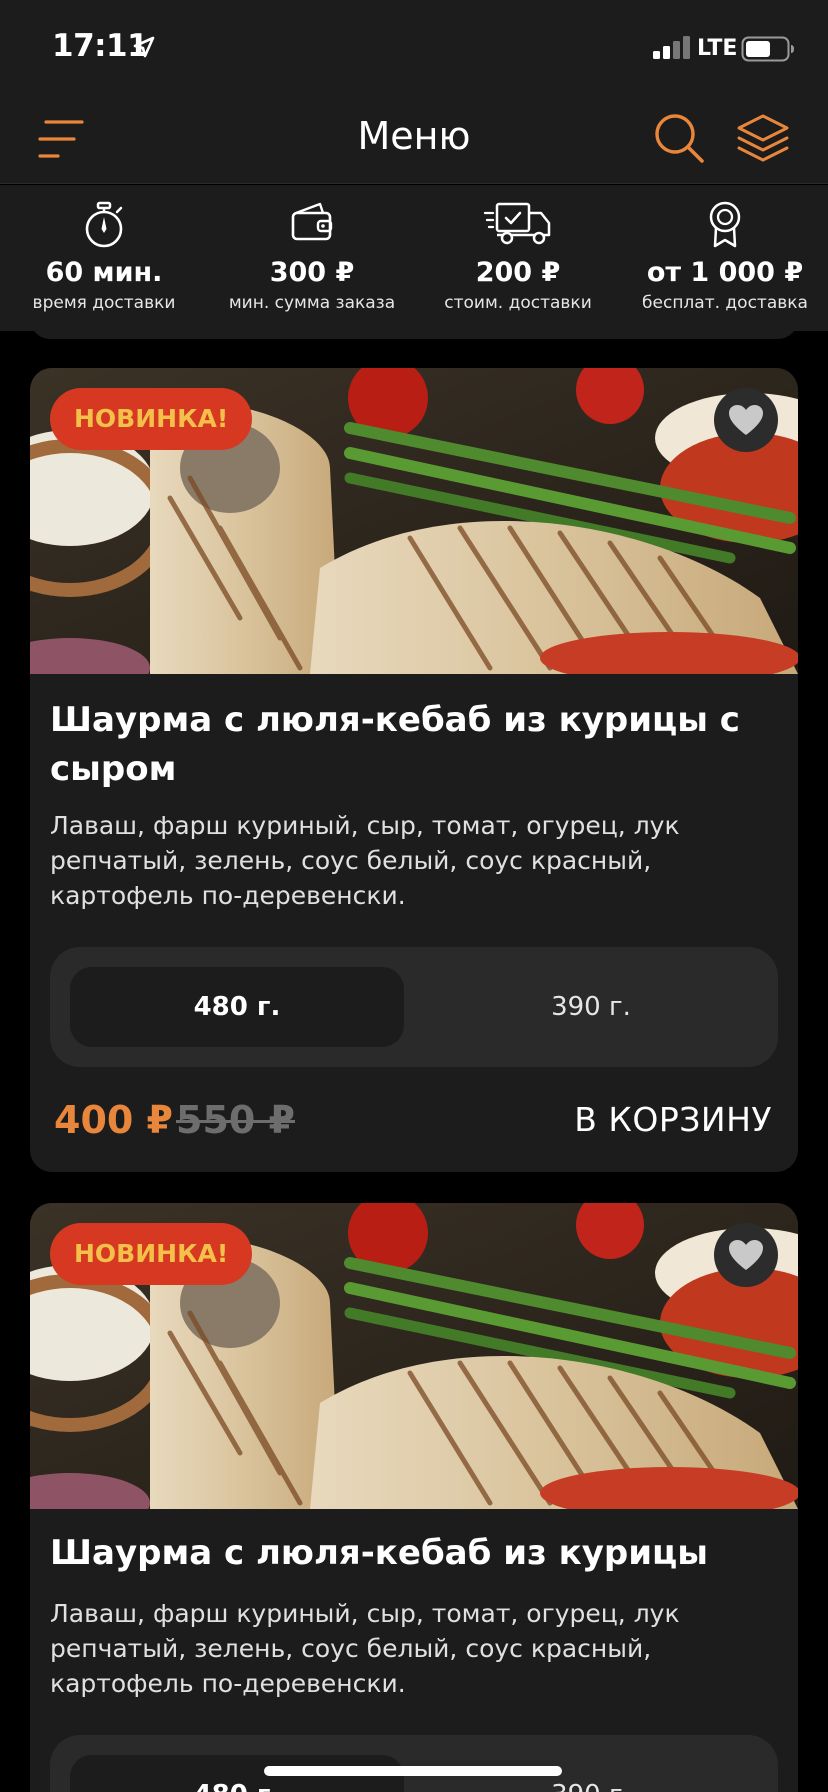 The height and width of the screenshot is (1792, 828). Describe the element at coordinates (414, 141) in the screenshot. I see `top-navigation-bar: Меню` at that location.